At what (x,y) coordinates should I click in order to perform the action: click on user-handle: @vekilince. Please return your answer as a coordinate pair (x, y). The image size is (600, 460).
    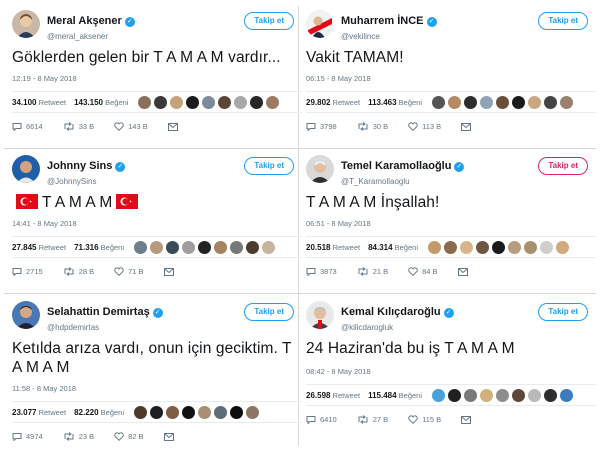
    Looking at the image, I should click on (389, 36).